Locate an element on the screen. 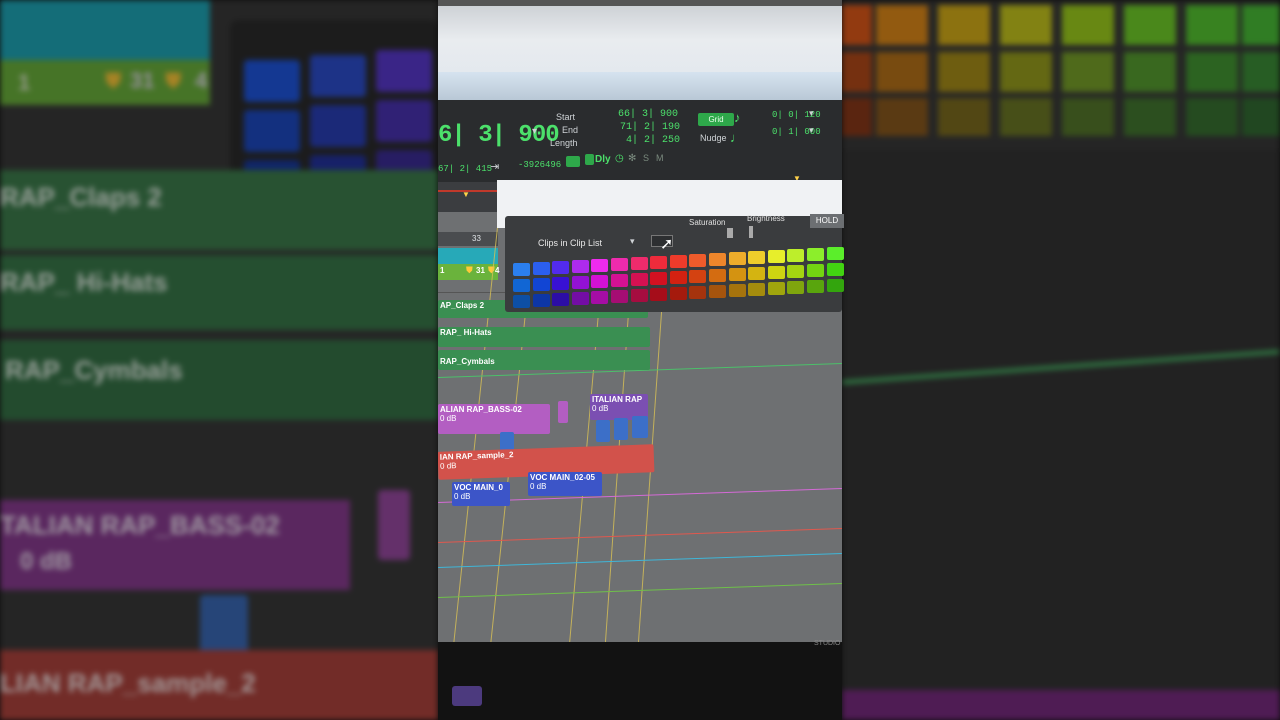  dock-app-icon is located at coordinates (467, 696).